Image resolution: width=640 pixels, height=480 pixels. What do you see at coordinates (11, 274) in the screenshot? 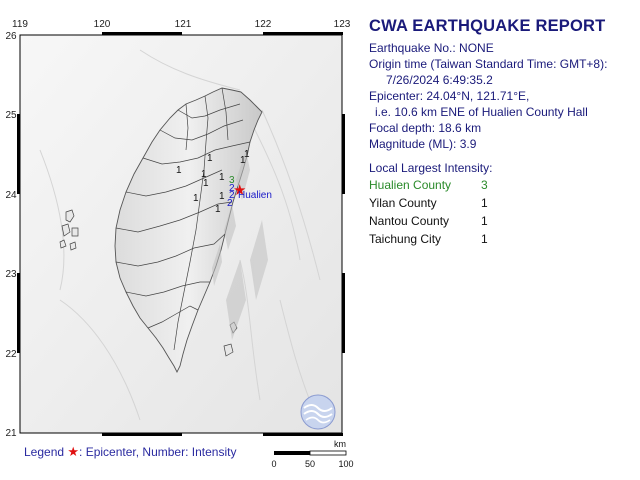
I see `y-tick-label: 23` at bounding box center [11, 274].